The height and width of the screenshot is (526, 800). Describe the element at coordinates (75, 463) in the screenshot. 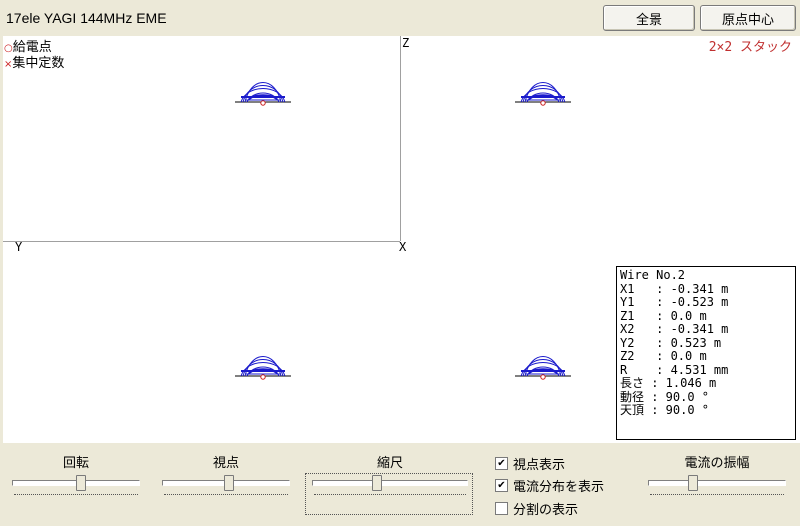

I see `rotation-label: 回転` at that location.